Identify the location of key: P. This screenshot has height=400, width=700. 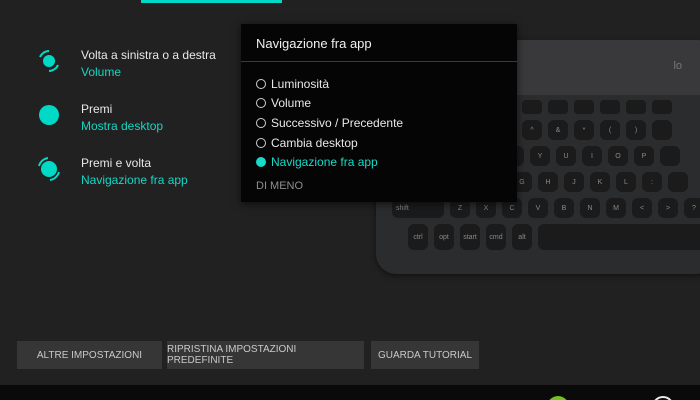
(644, 156).